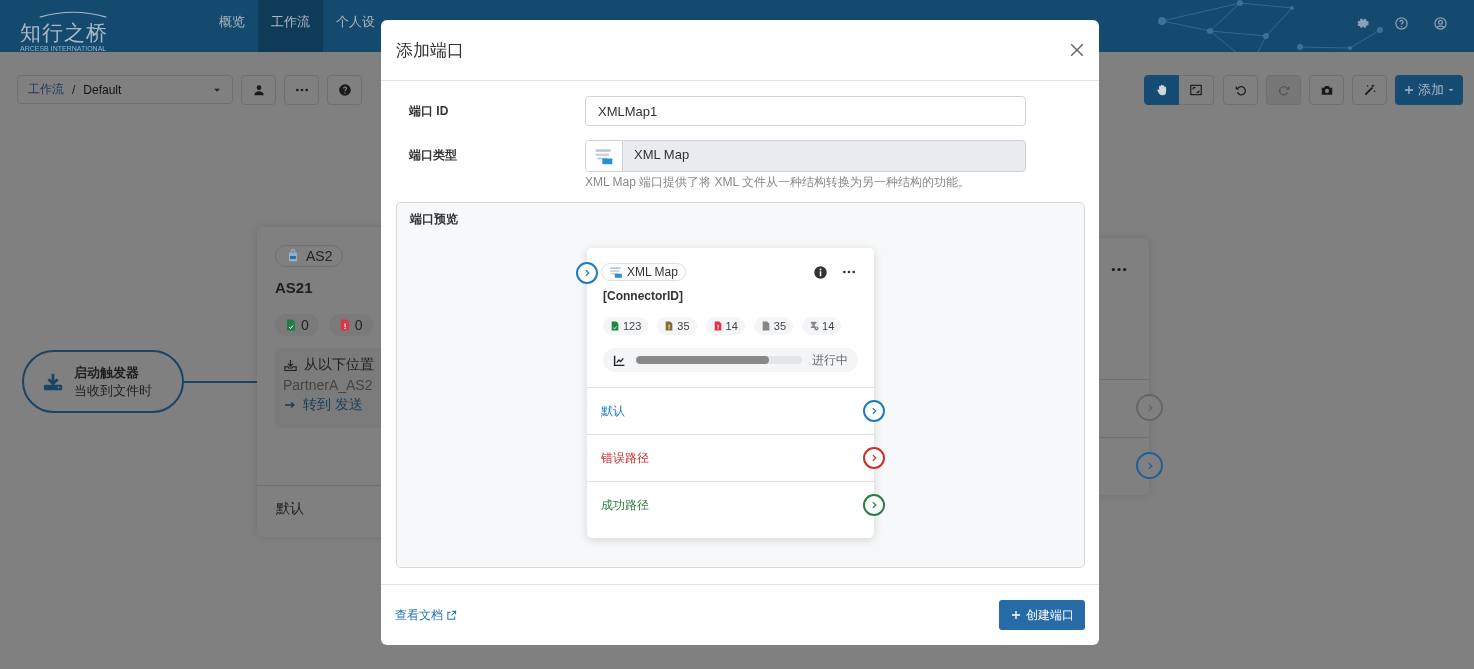 This screenshot has height=669, width=1474. I want to click on logo-arc-icon, so click(73, 14).